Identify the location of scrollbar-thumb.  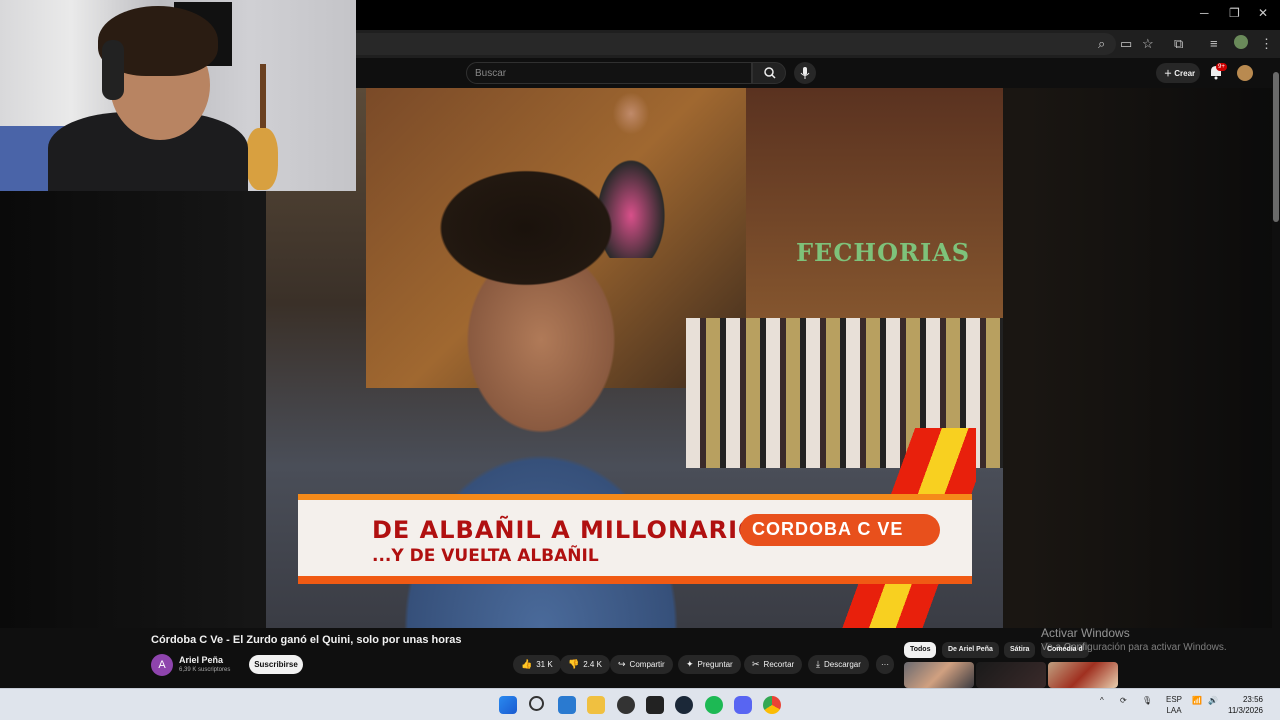
(1276, 147).